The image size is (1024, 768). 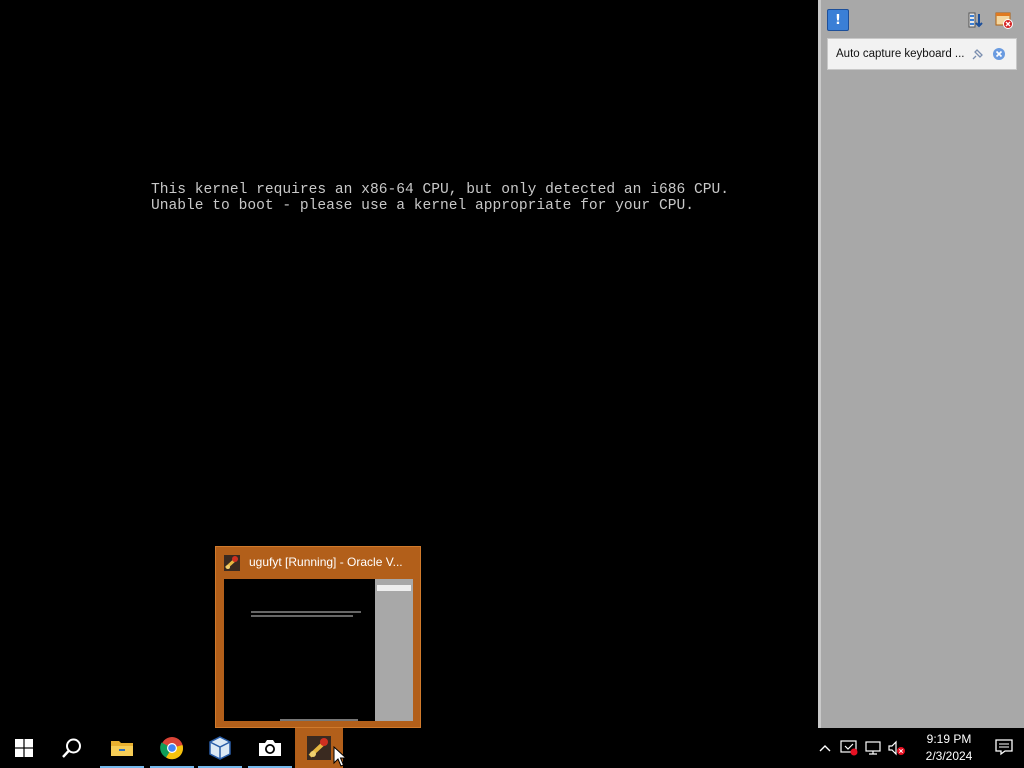 I want to click on camera-icon, so click(x=270, y=748).